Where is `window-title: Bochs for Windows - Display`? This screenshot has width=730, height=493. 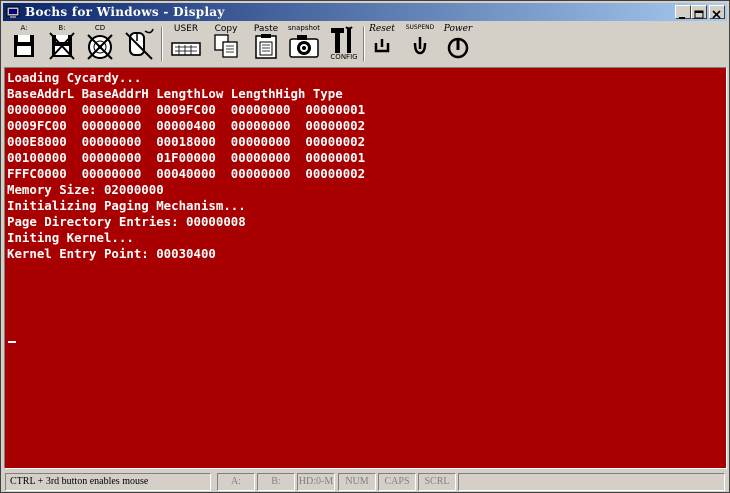
window-title: Bochs for Windows - Display is located at coordinates (125, 12).